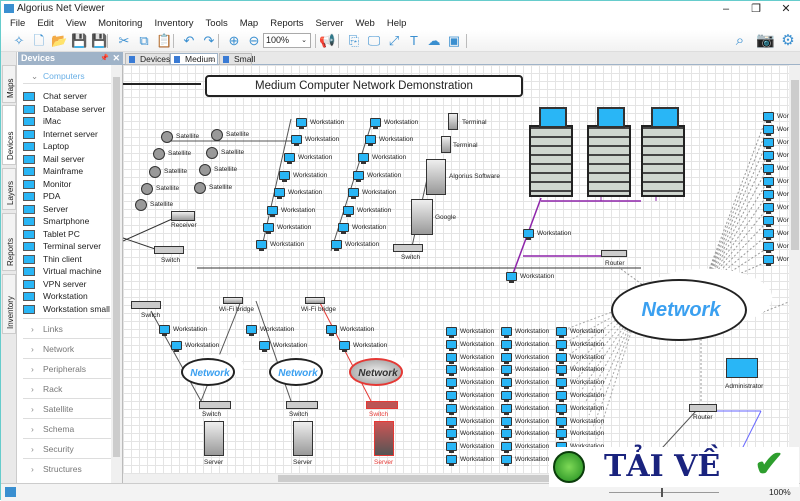 The height and width of the screenshot is (501, 800). I want to click on category-peripherals: › Peripherals, so click(67, 368).